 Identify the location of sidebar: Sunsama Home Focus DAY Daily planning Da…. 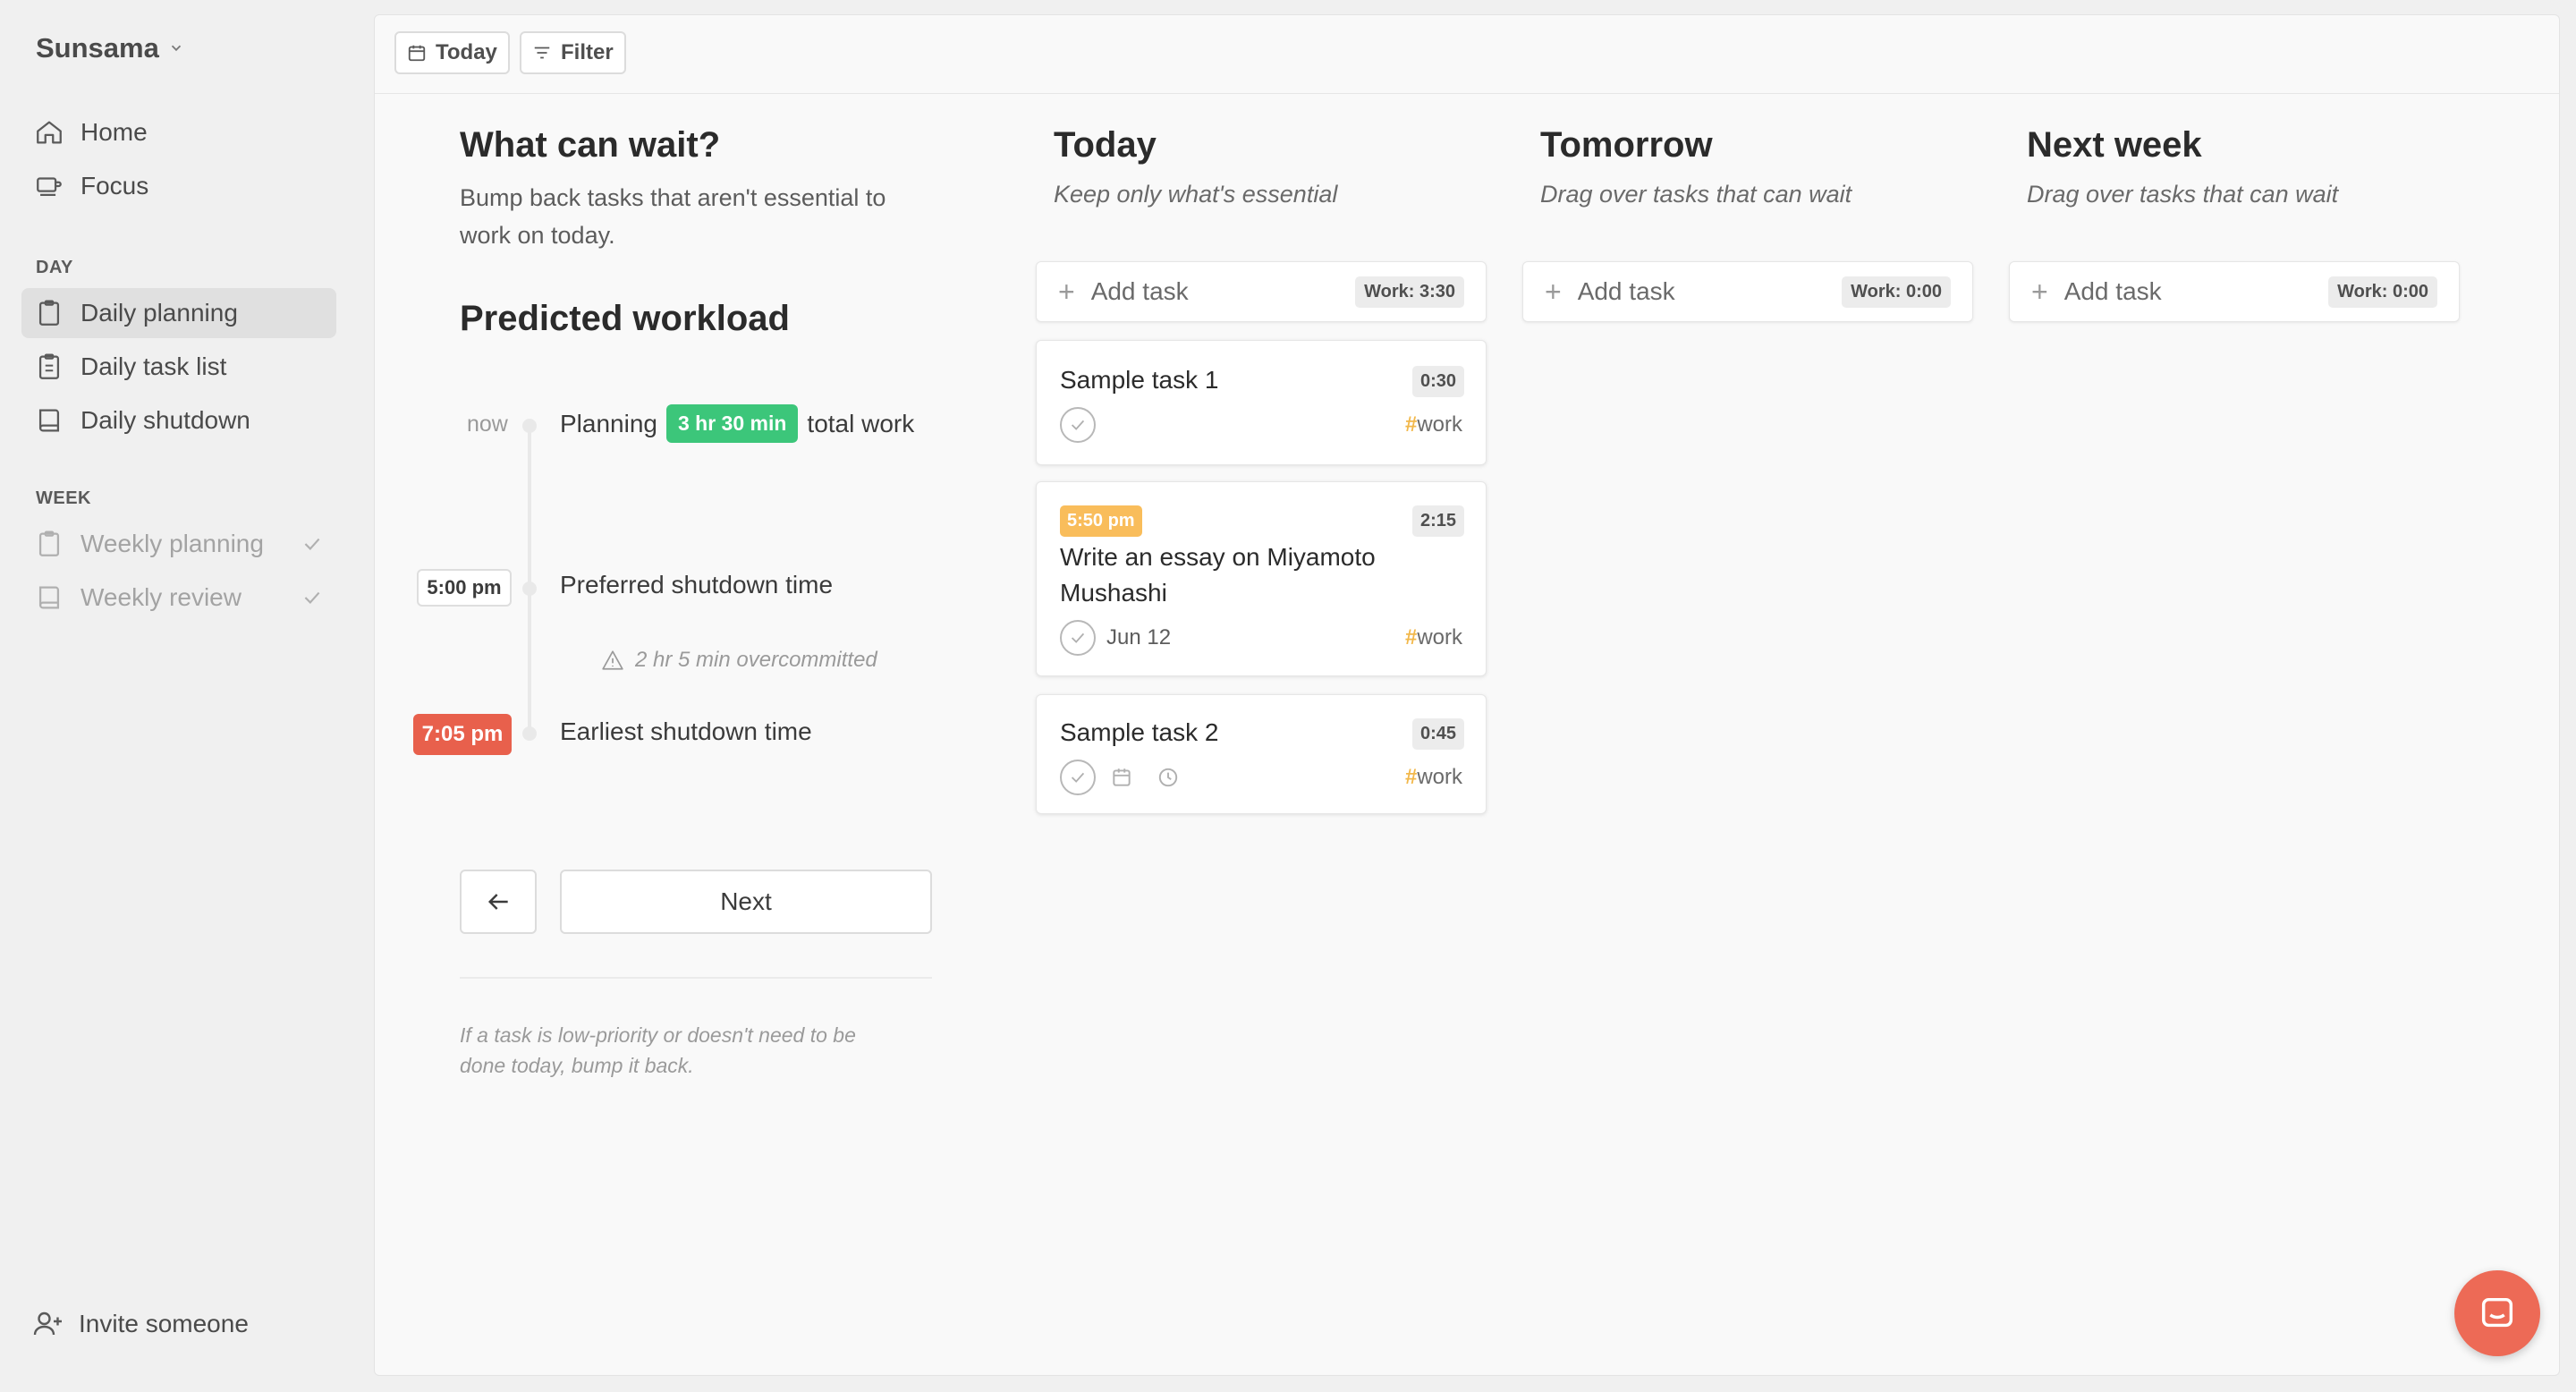
(183, 696).